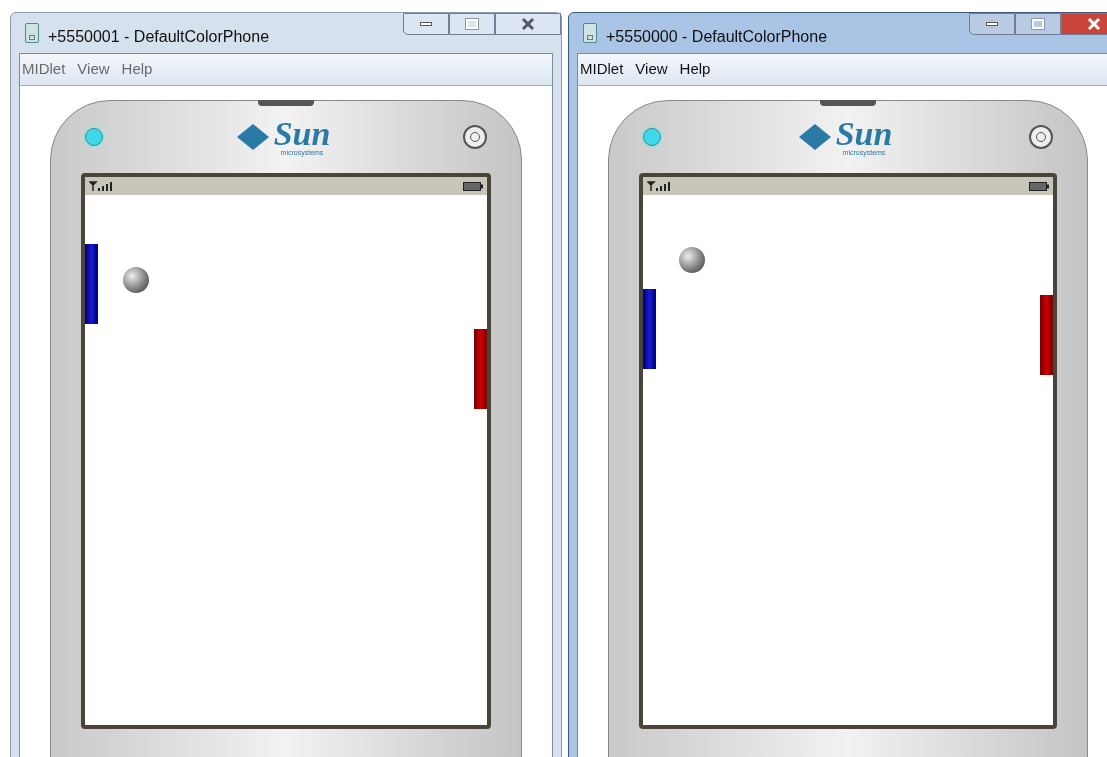 The image size is (1107, 757). I want to click on close-button, so click(528, 24).